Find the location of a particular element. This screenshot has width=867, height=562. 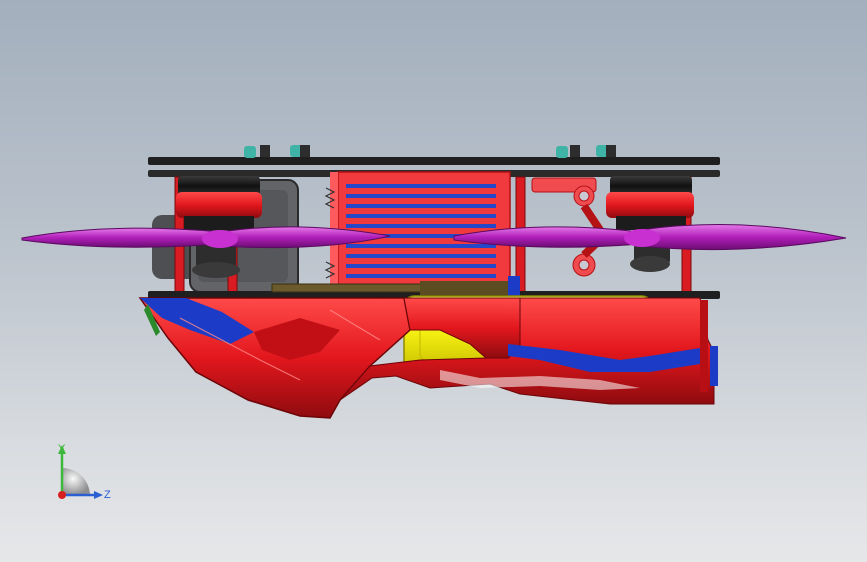

flight-controller-stack is located at coordinates (417, 230).